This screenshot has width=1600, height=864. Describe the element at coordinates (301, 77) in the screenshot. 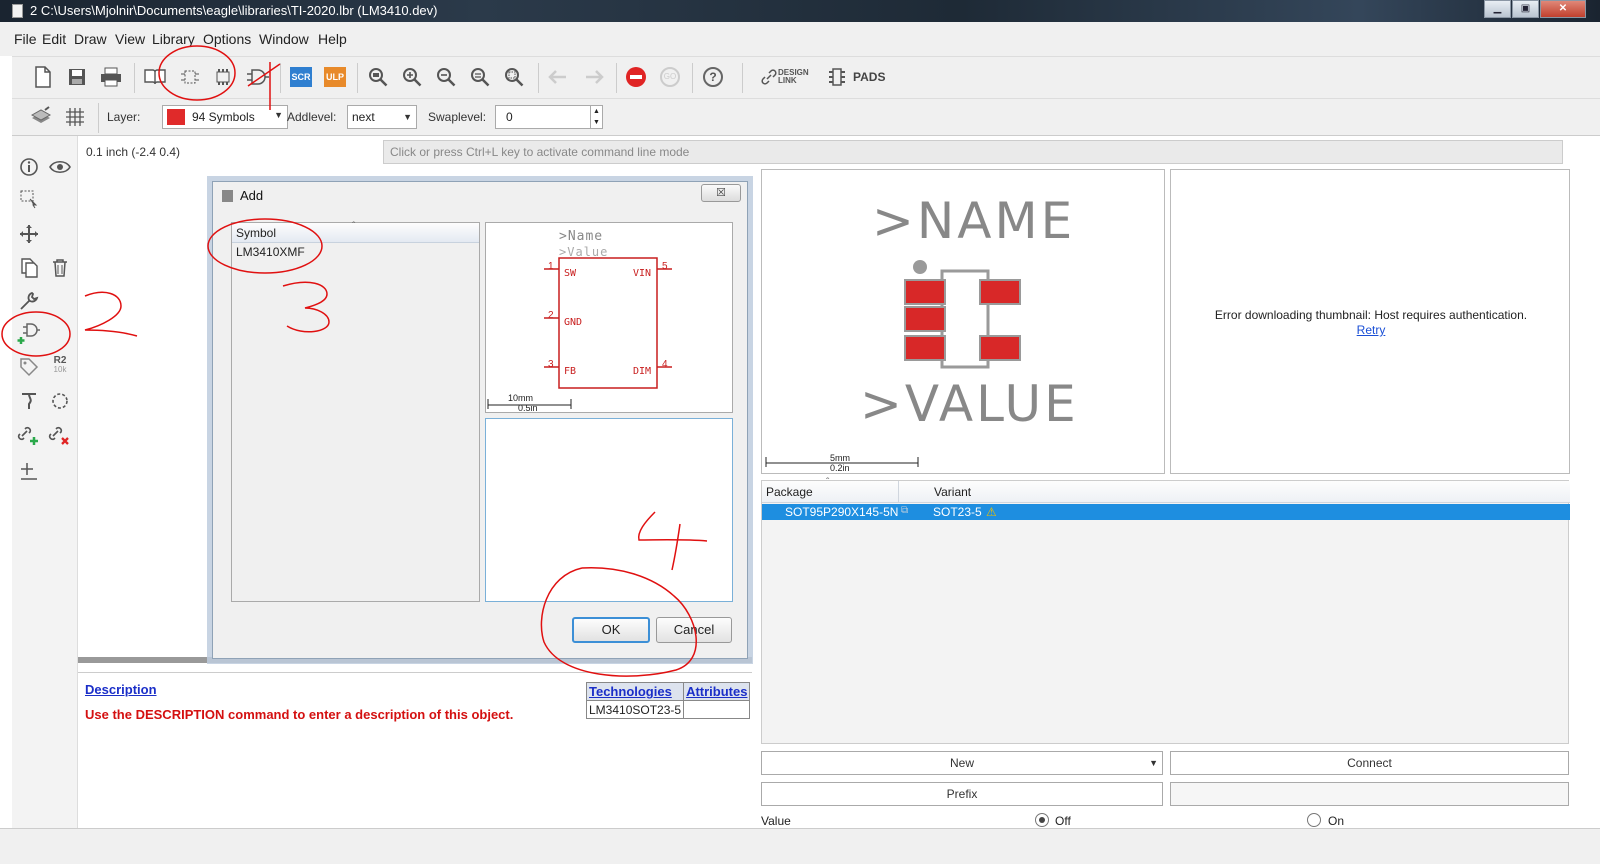

I see `script-button: SCR` at that location.